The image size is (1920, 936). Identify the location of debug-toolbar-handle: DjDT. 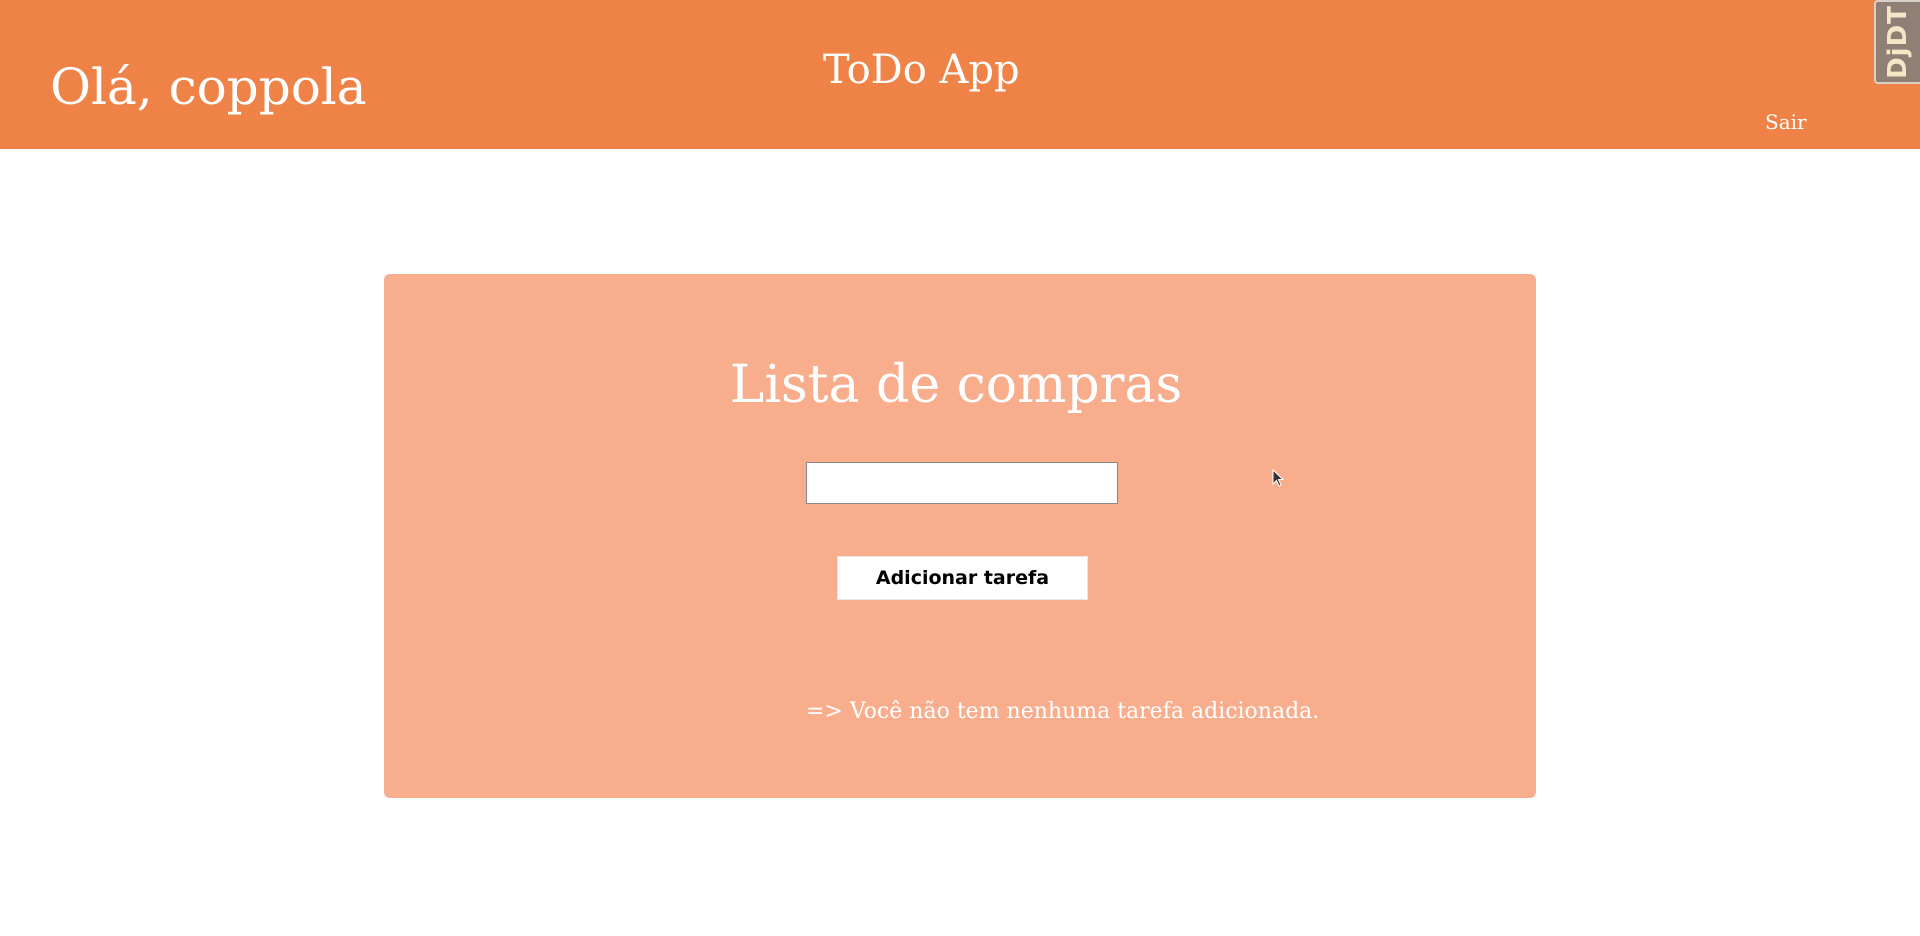
(1897, 42).